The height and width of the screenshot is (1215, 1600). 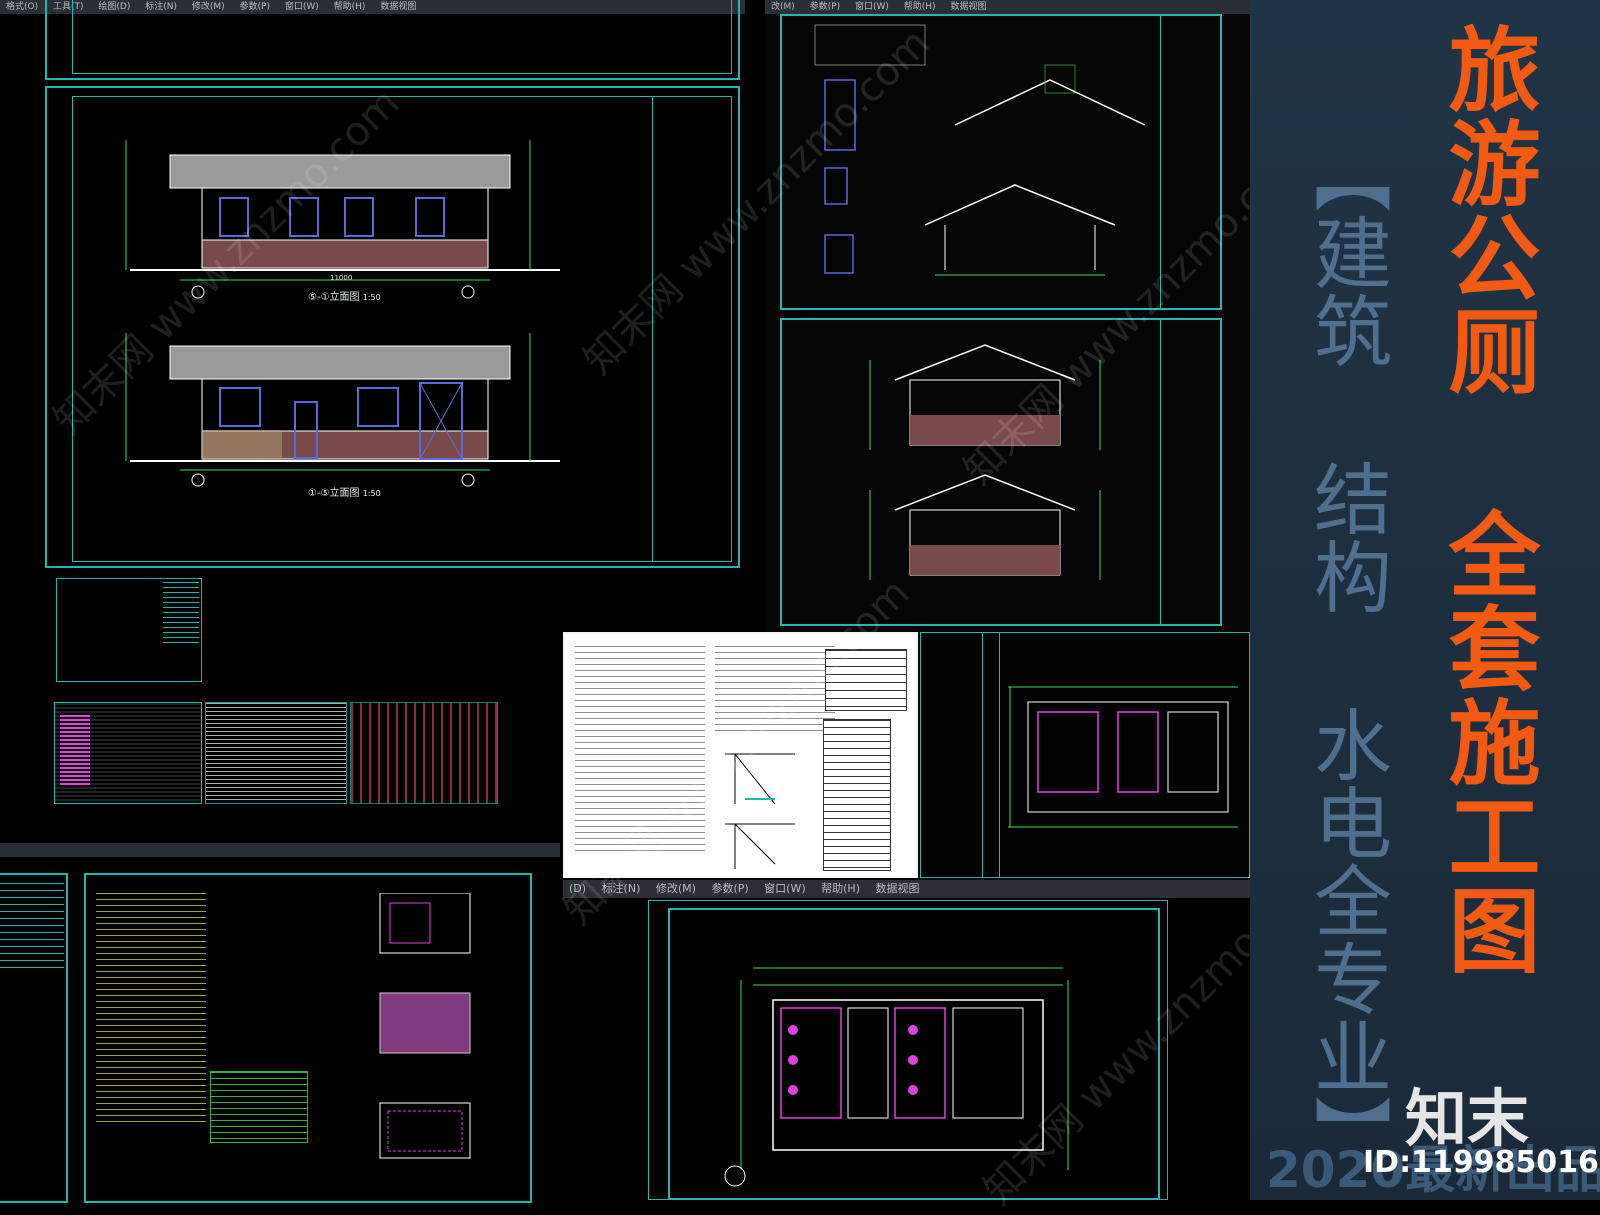 What do you see at coordinates (280, 850) in the screenshot?
I see `menubar-bottom-left` at bounding box center [280, 850].